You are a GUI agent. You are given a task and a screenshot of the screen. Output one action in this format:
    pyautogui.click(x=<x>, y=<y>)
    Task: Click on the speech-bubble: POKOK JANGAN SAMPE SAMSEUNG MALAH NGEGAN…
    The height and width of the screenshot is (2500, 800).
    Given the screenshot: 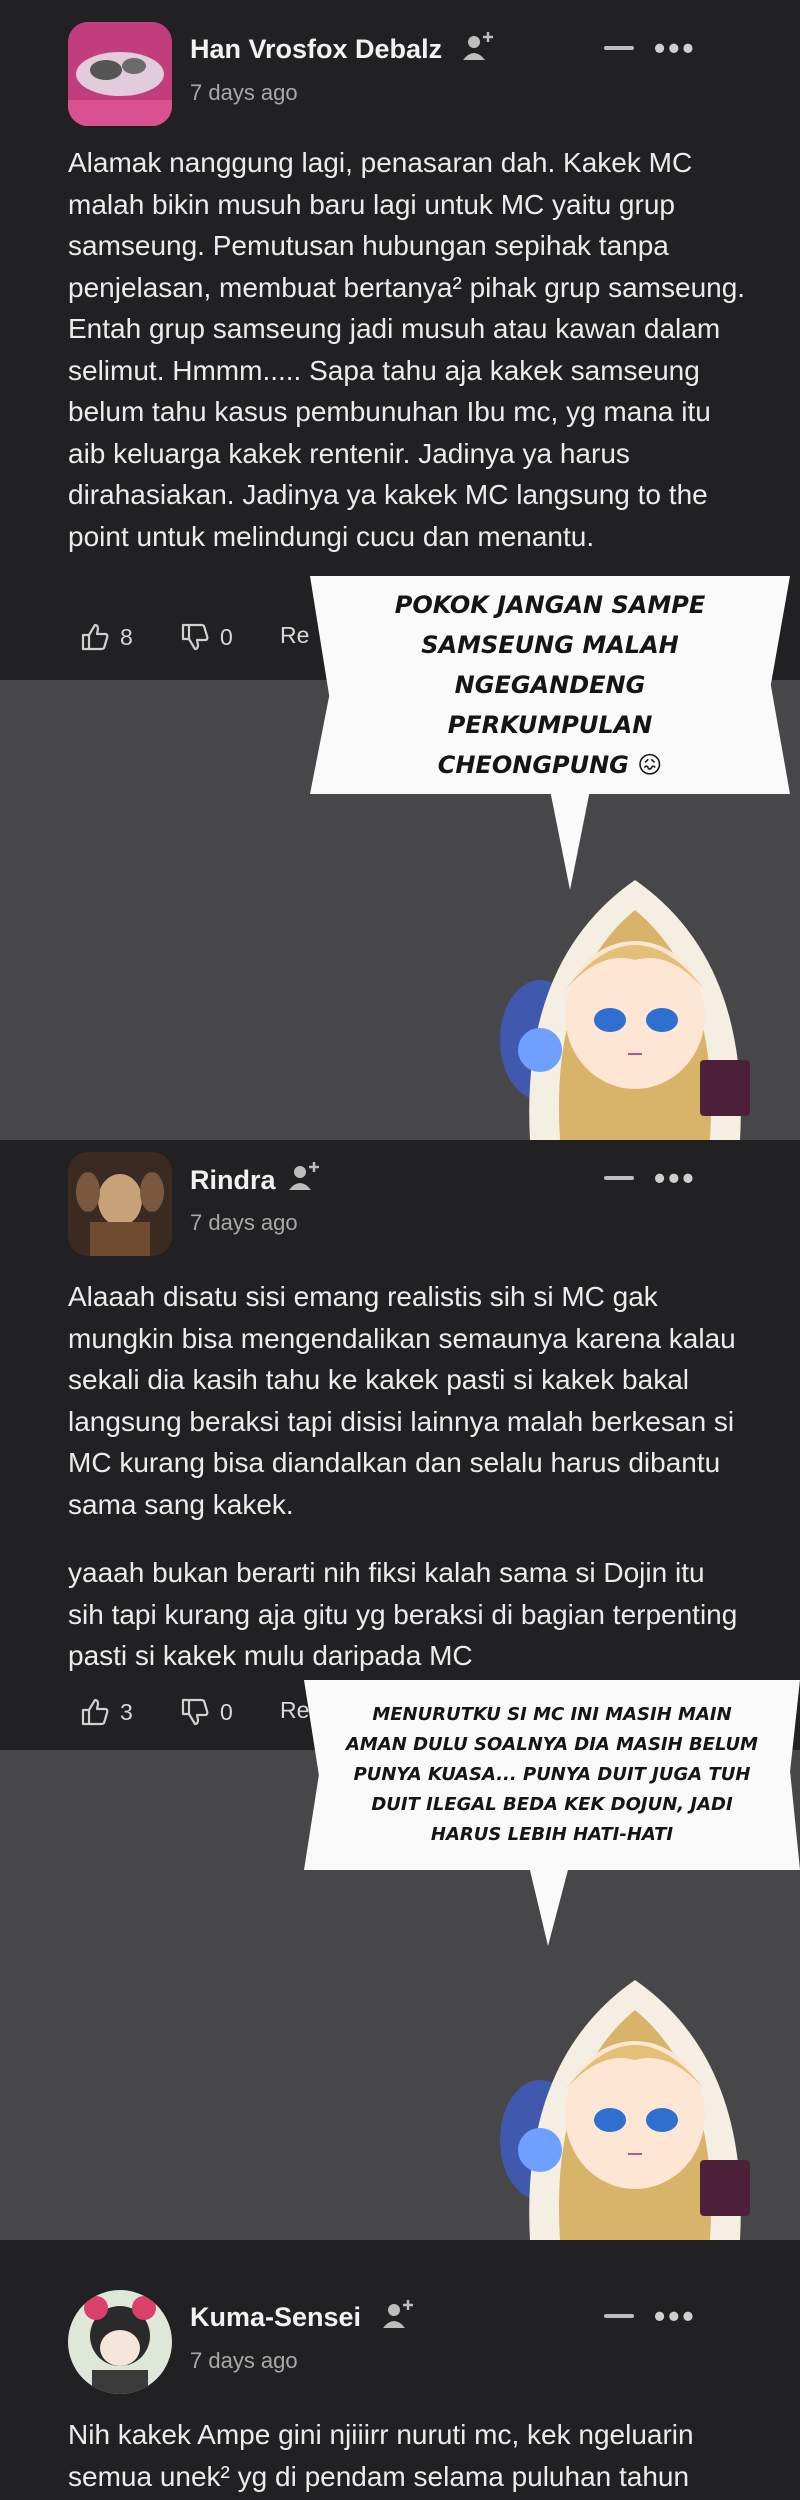 What is the action you would take?
    pyautogui.click(x=550, y=685)
    